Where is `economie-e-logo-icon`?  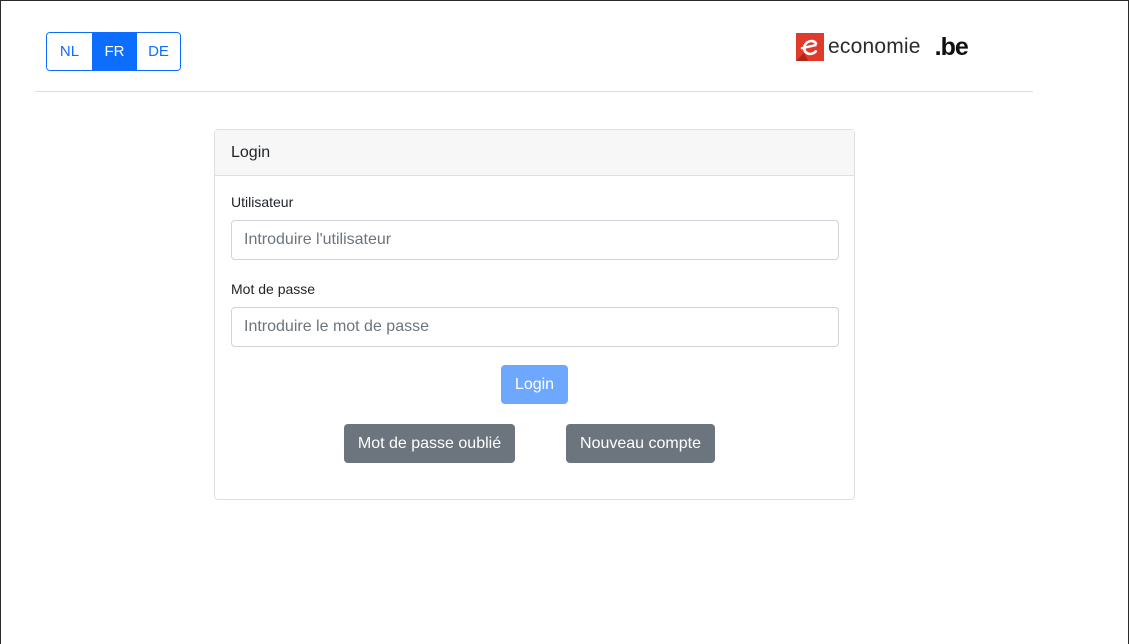
economie-e-logo-icon is located at coordinates (810, 47).